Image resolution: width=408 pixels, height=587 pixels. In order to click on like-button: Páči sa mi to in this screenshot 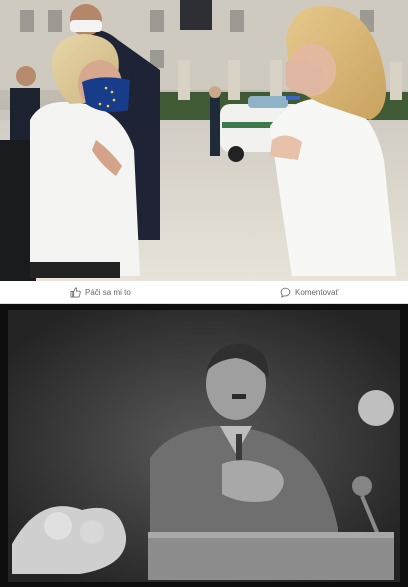, I will do `click(100, 292)`.